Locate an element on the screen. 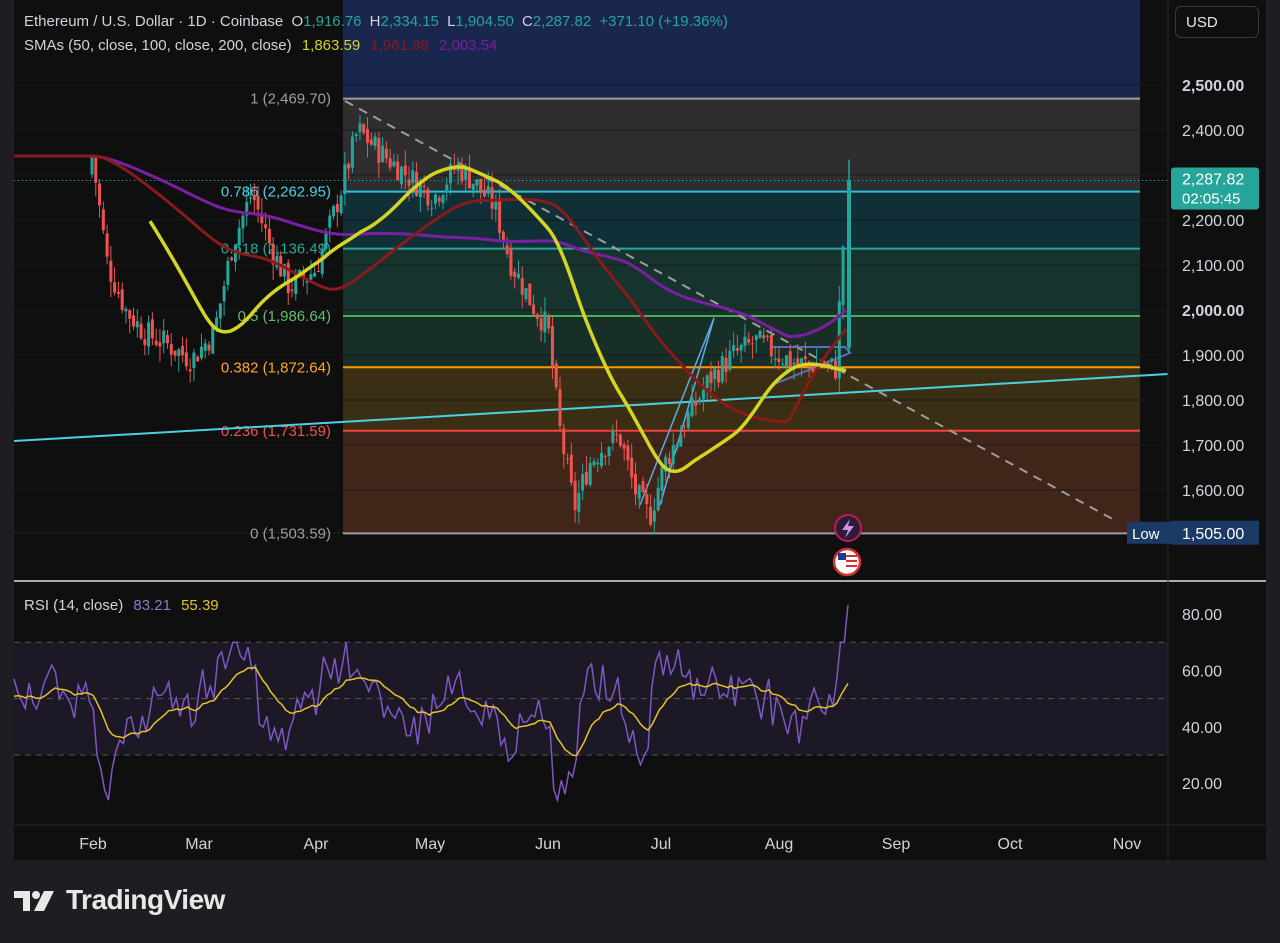 This screenshot has width=1280, height=943. rsi-legend: RSI (14, close) 83.21 55.39 is located at coordinates (121, 605).